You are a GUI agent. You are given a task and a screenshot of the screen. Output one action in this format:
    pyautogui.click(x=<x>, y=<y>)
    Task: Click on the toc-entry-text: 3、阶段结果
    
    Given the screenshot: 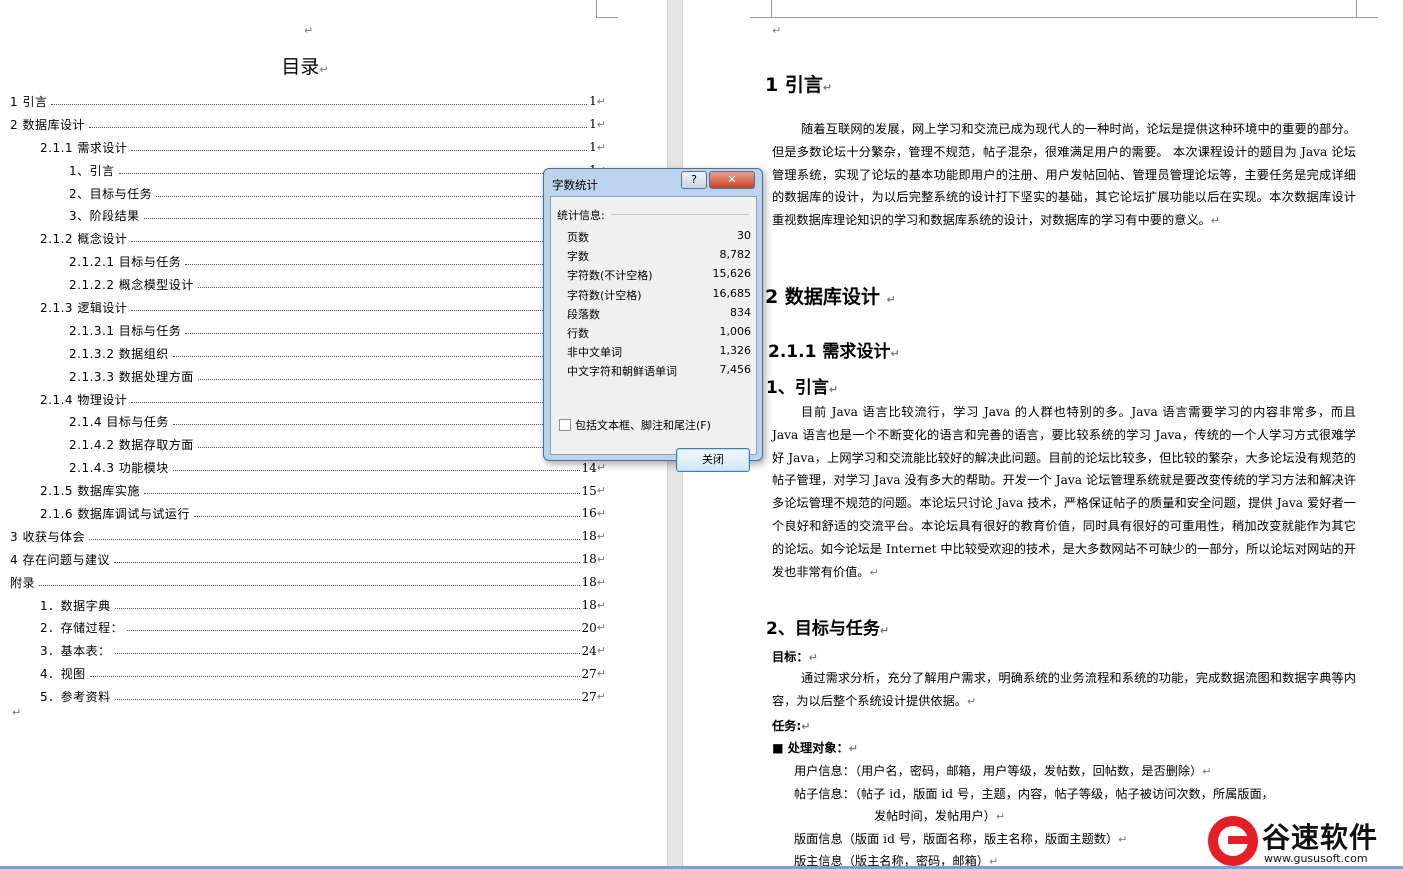 What is the action you would take?
    pyautogui.click(x=105, y=216)
    